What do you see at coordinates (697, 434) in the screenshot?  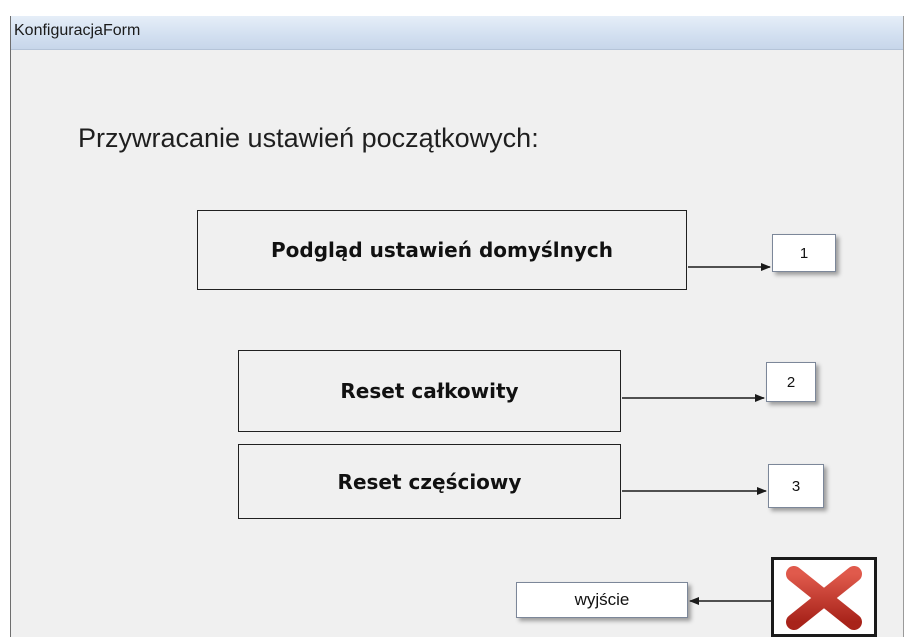 I see `annotation-arrows` at bounding box center [697, 434].